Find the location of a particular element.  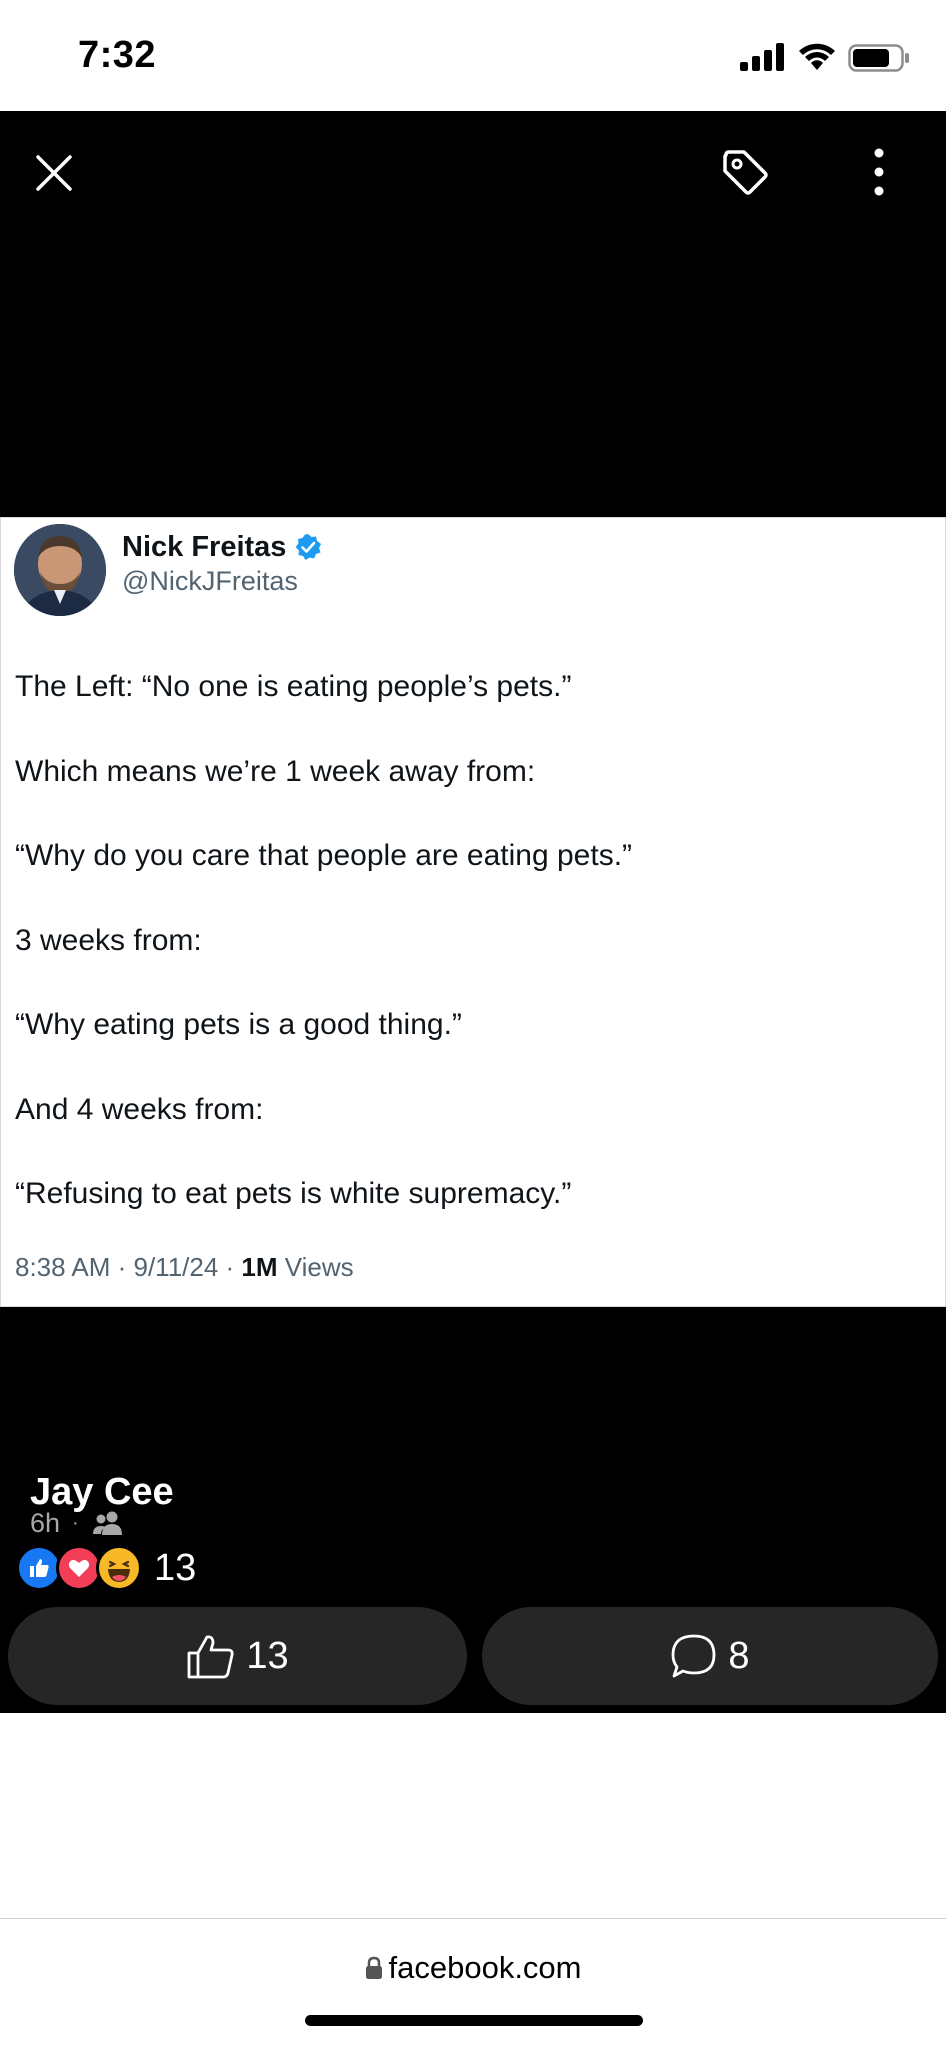

verified-icon is located at coordinates (308, 547).